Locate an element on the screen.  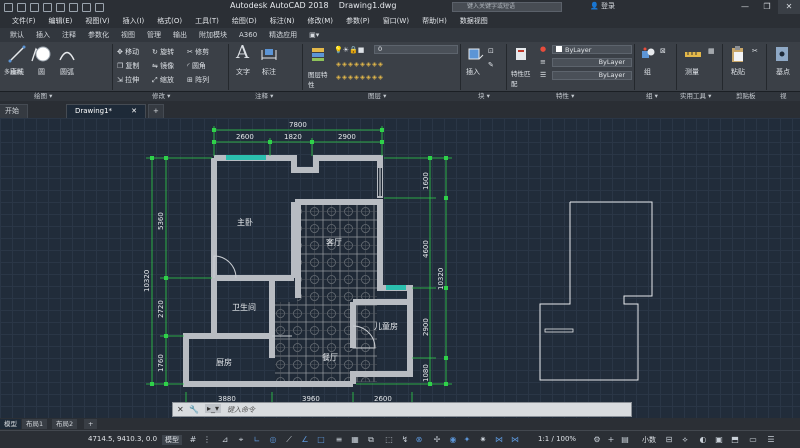
clean-screen-icon: ⬒ is located at coordinates (735, 440).